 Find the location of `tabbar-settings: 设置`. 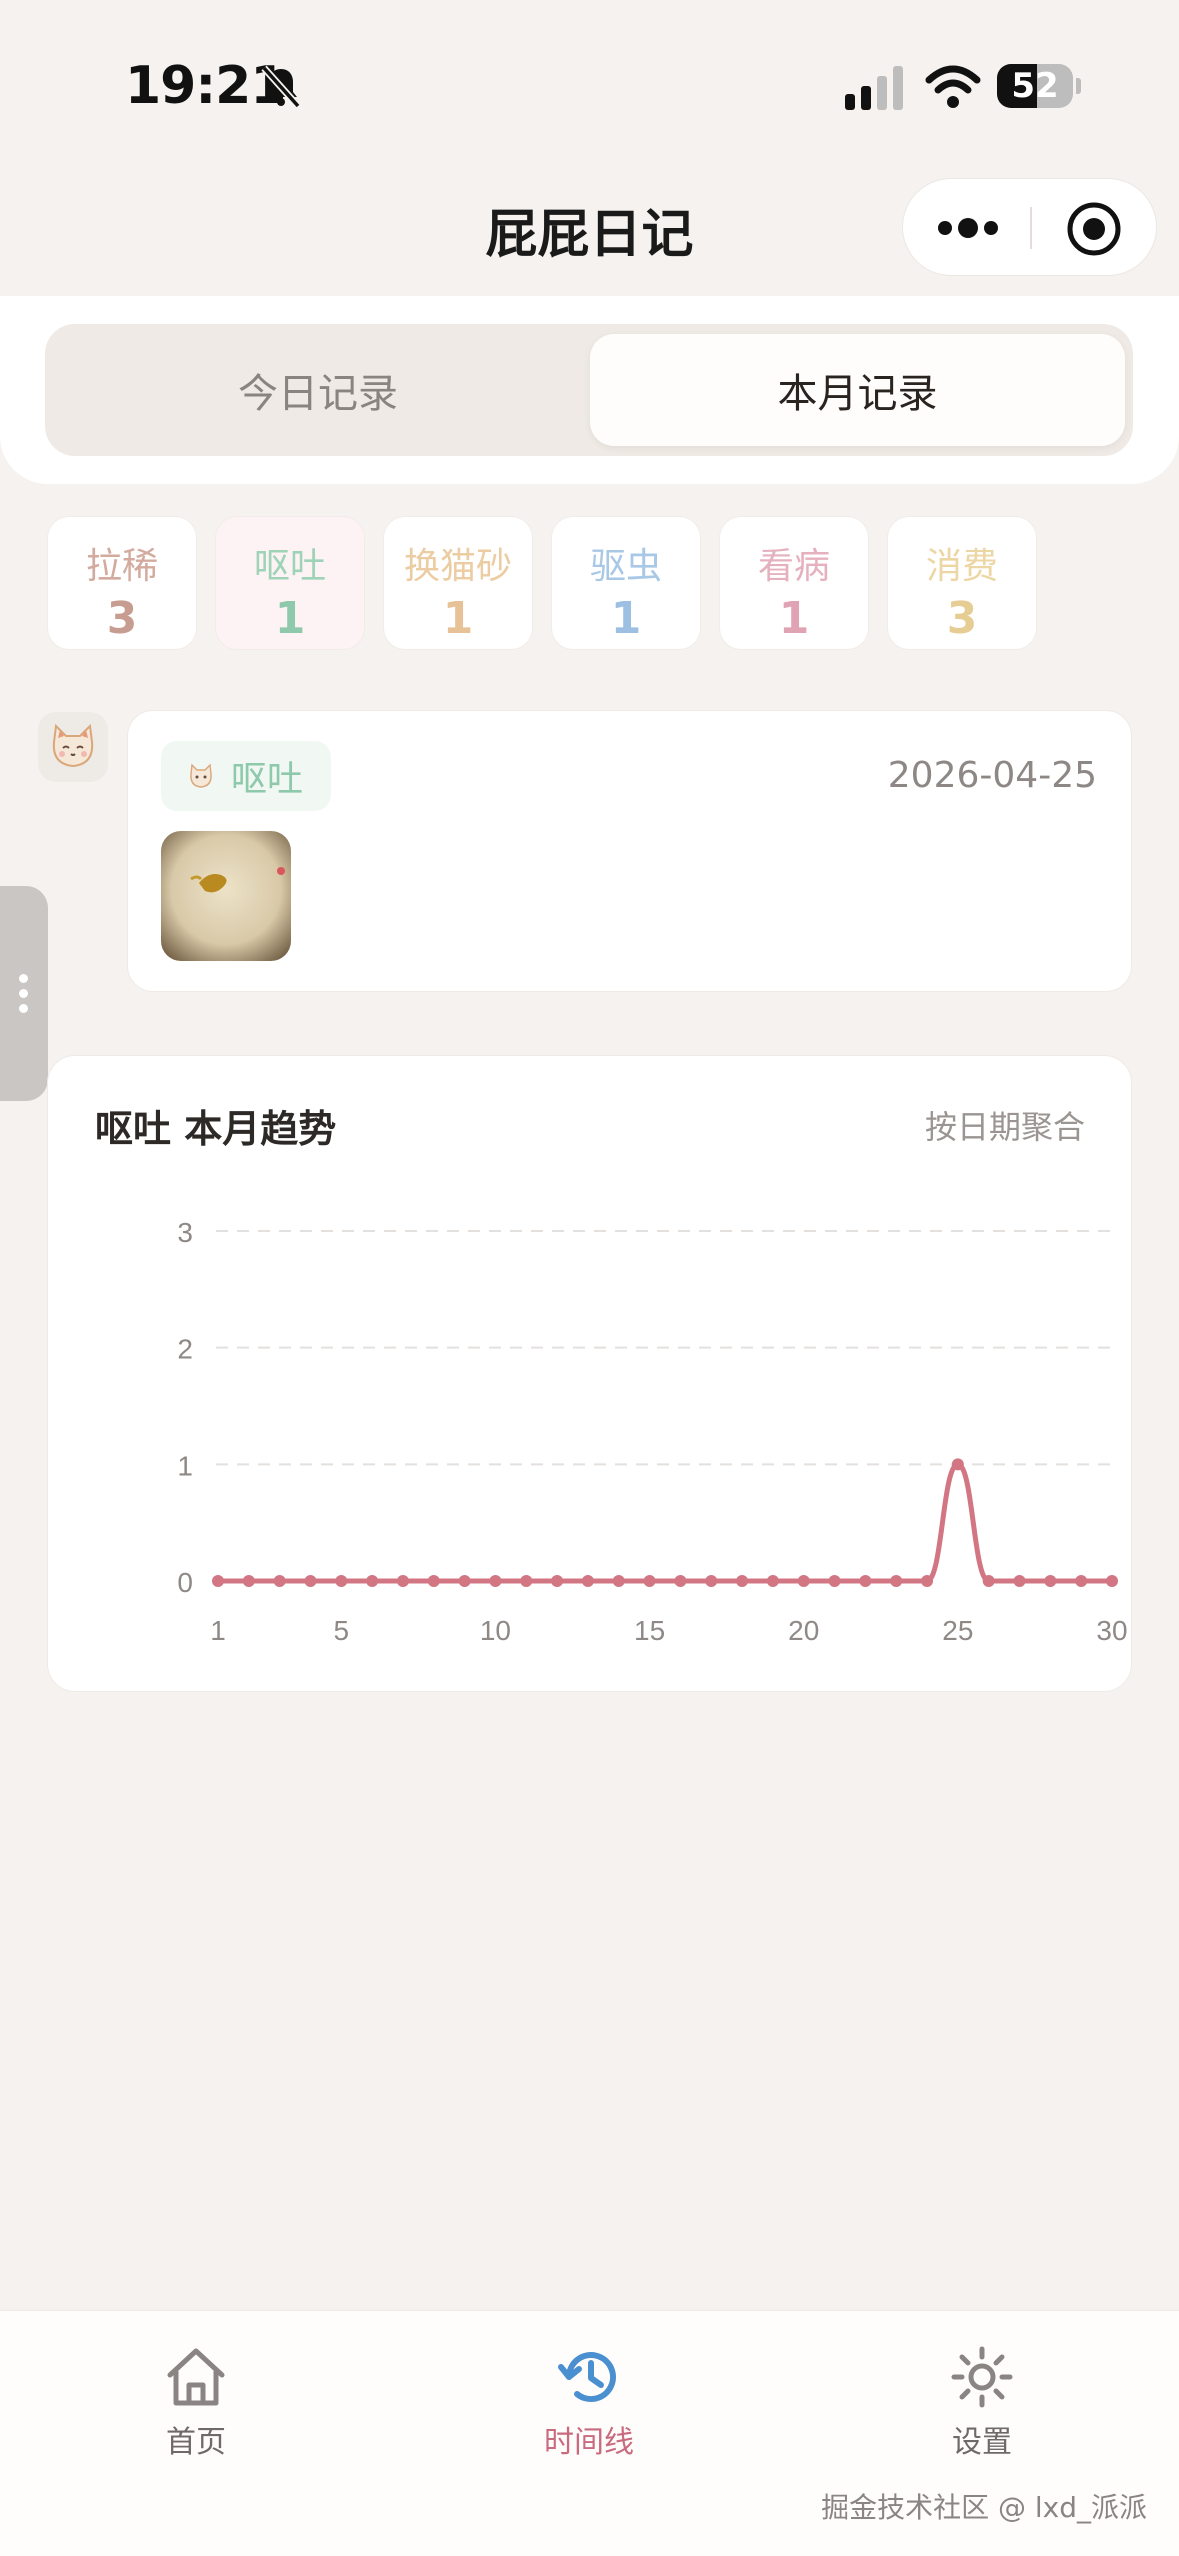

tabbar-settings: 设置 is located at coordinates (982, 2391).